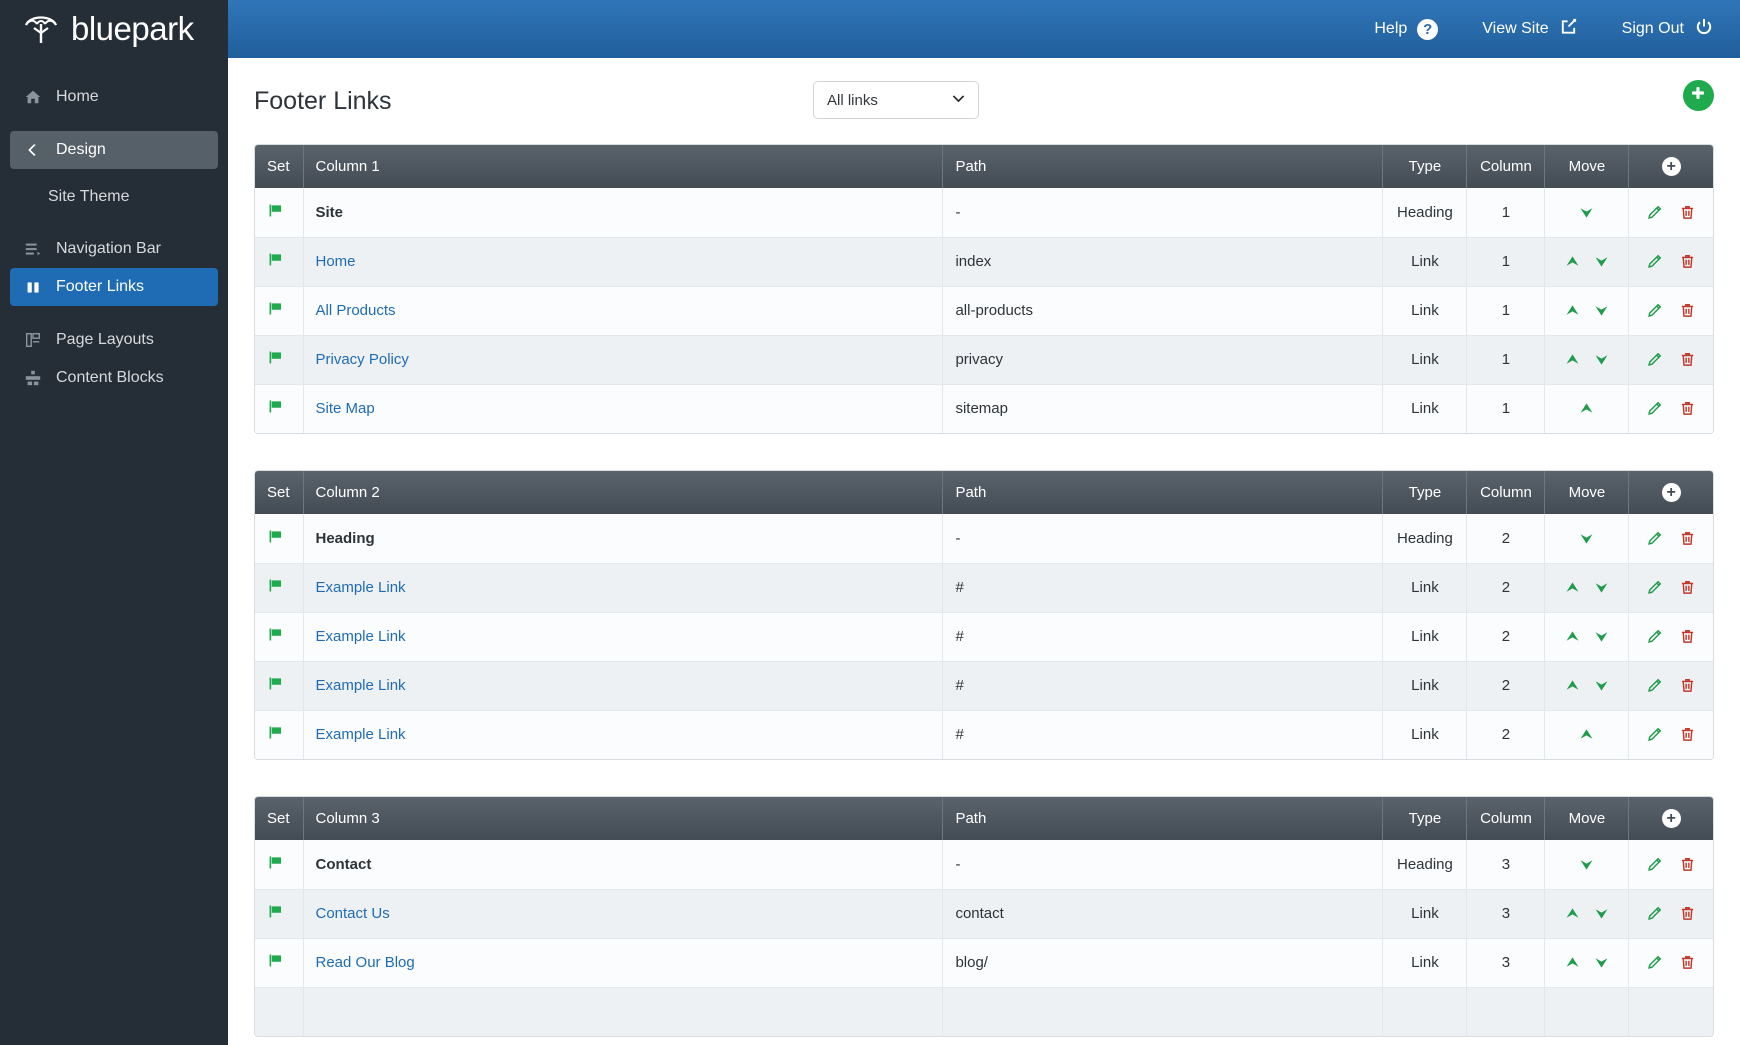  What do you see at coordinates (353, 913) in the screenshot?
I see `link-name: Contact Us` at bounding box center [353, 913].